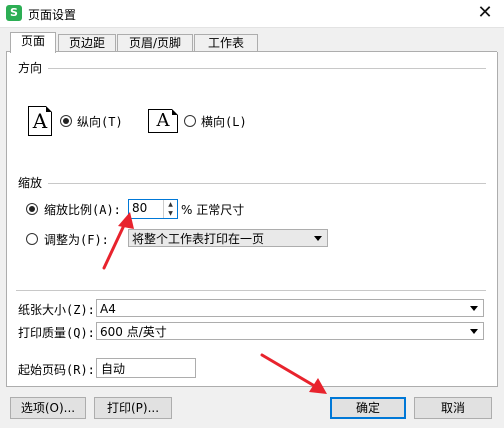  What do you see at coordinates (118, 241) in the screenshot?
I see `annotation-arrow-scale` at bounding box center [118, 241].